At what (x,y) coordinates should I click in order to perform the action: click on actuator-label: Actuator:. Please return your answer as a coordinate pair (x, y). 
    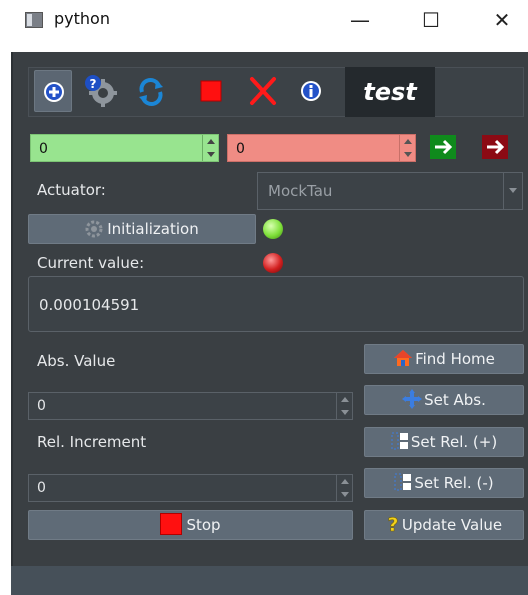
    Looking at the image, I should click on (71, 190).